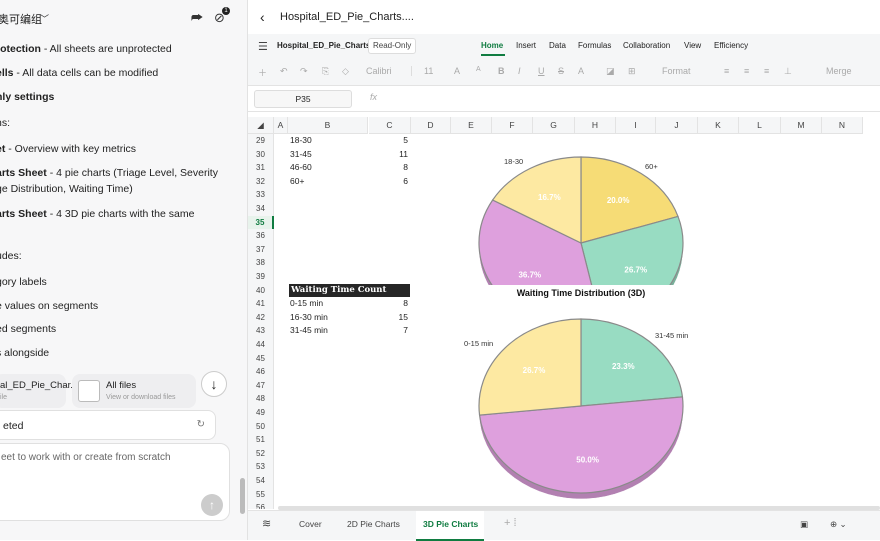  Describe the element at coordinates (501, 71) in the screenshot. I see `bold-icon: B` at that location.